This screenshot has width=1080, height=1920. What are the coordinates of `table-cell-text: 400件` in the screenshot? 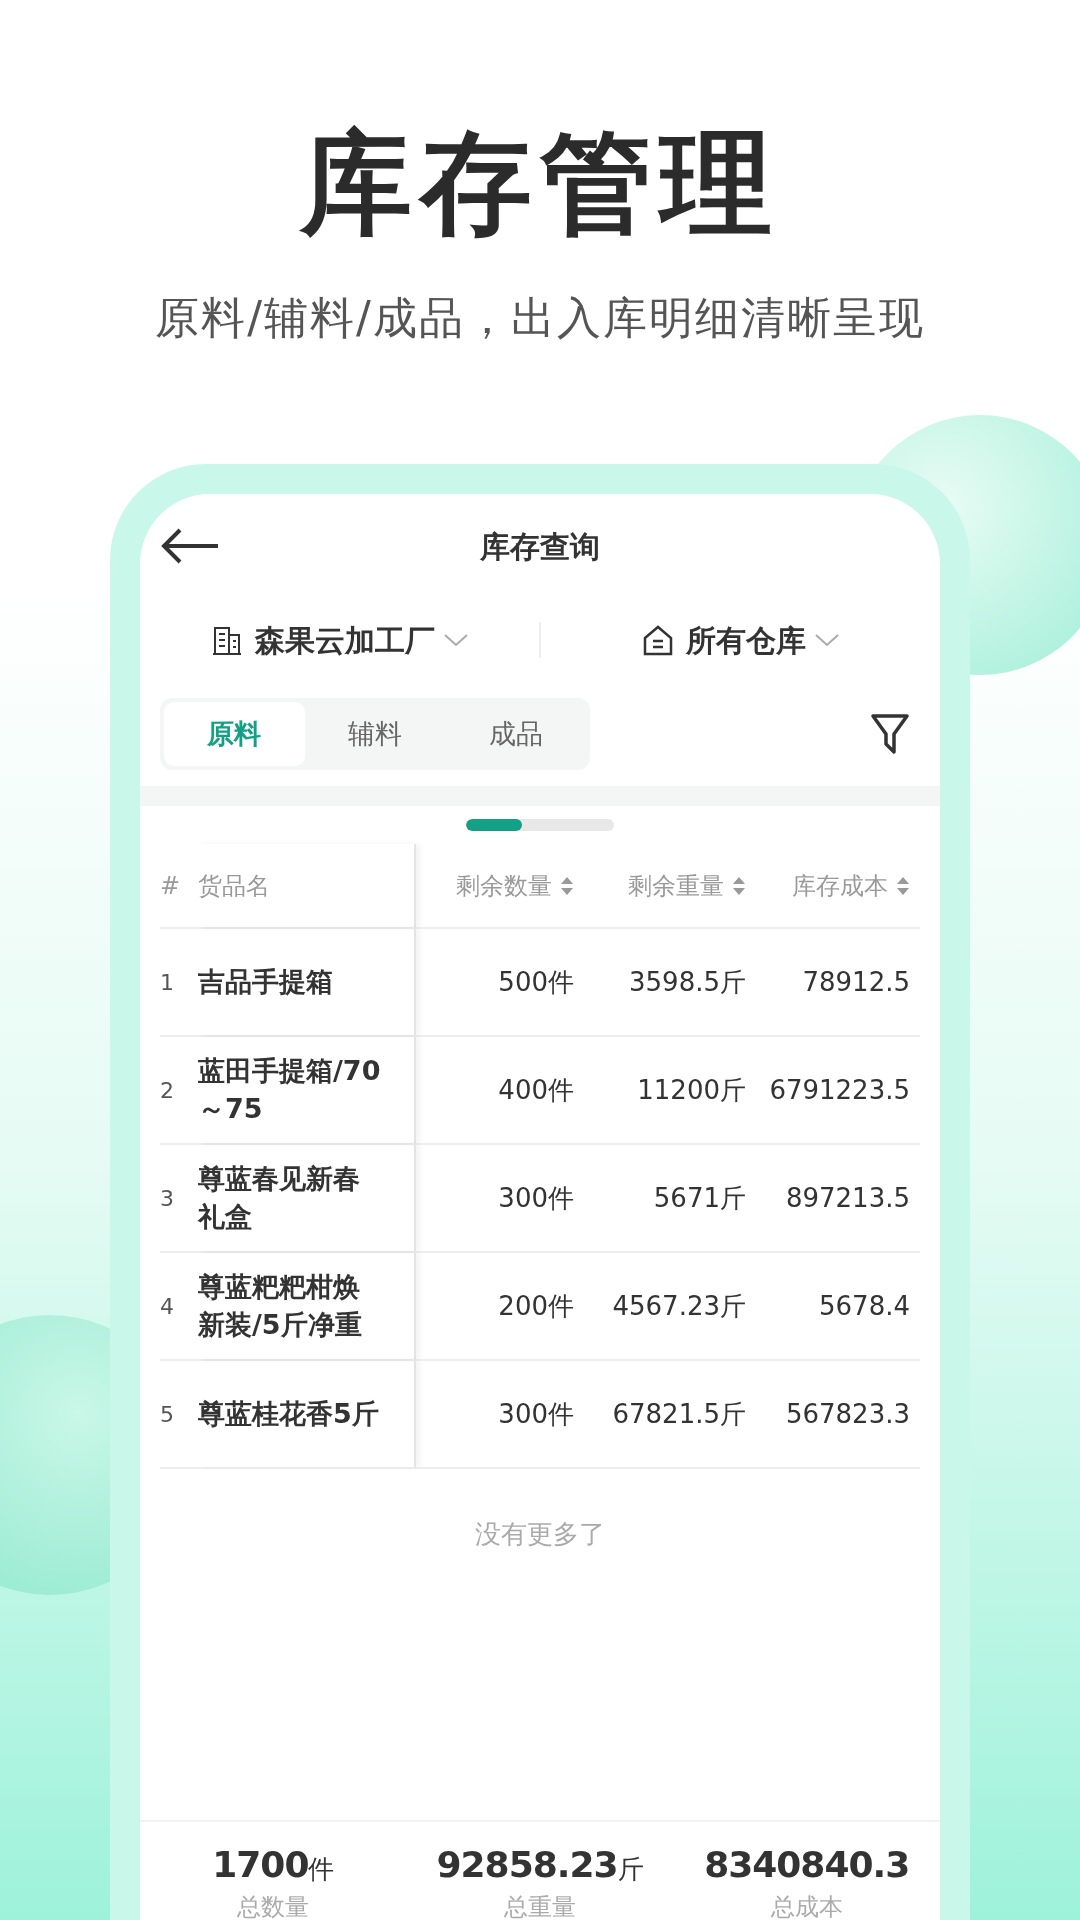 It's located at (535, 1090).